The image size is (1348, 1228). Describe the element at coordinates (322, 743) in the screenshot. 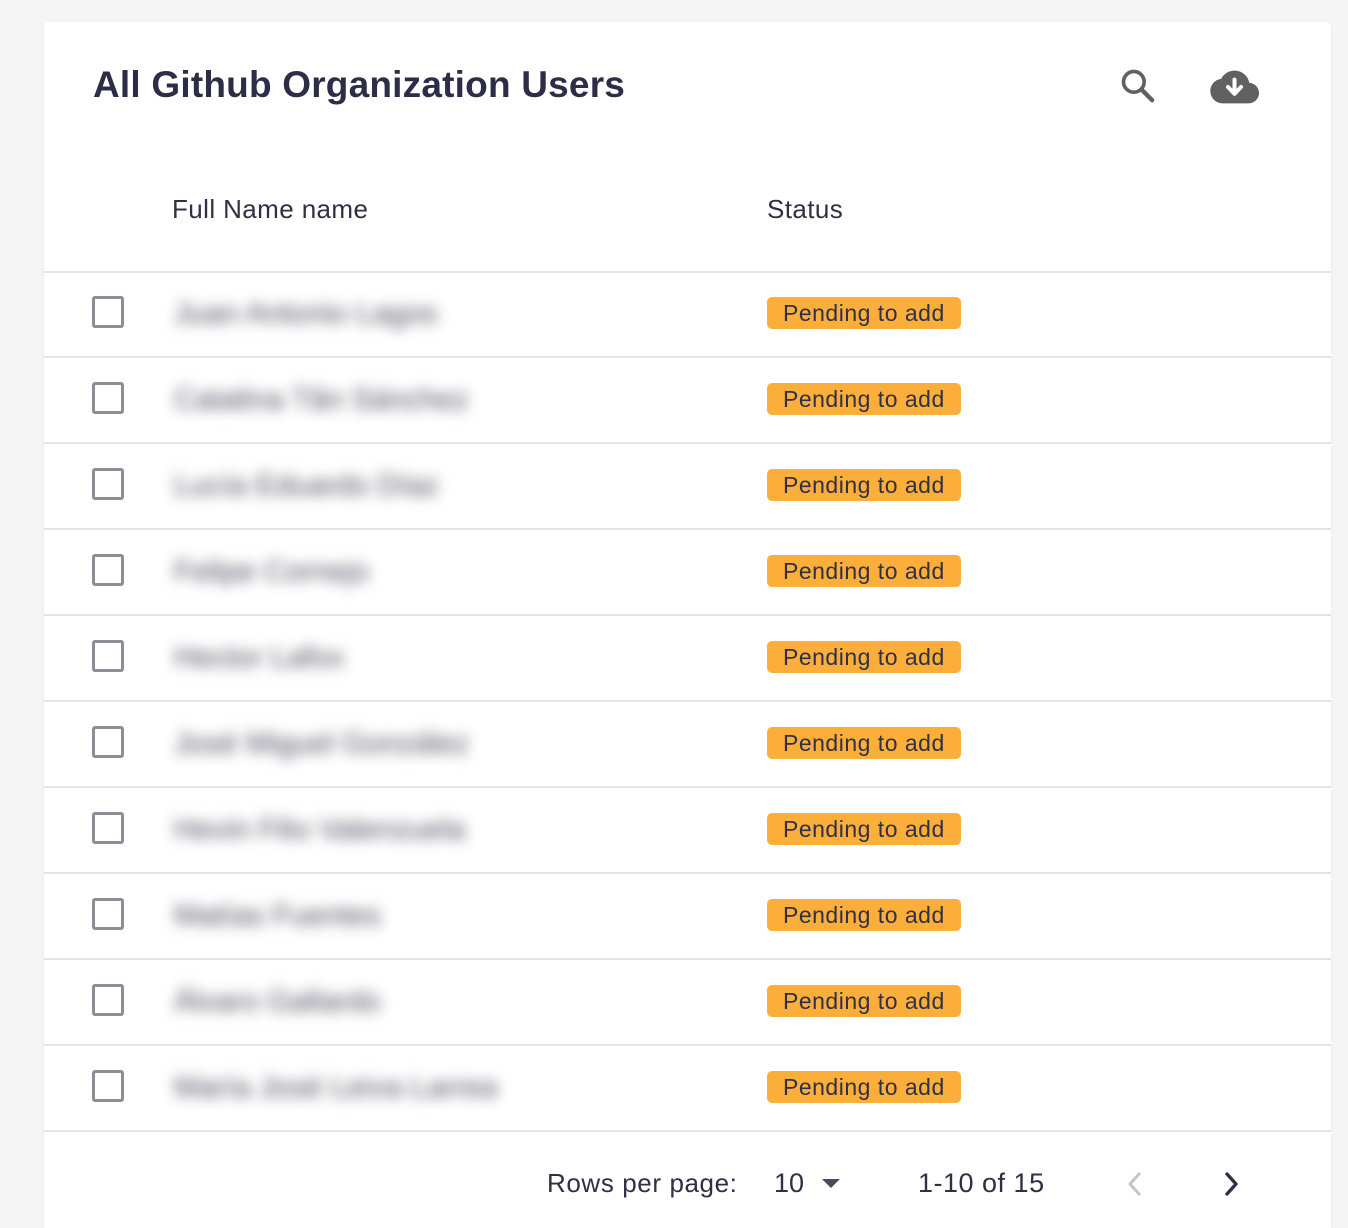

I see `full-name-text: José Miguel González` at that location.